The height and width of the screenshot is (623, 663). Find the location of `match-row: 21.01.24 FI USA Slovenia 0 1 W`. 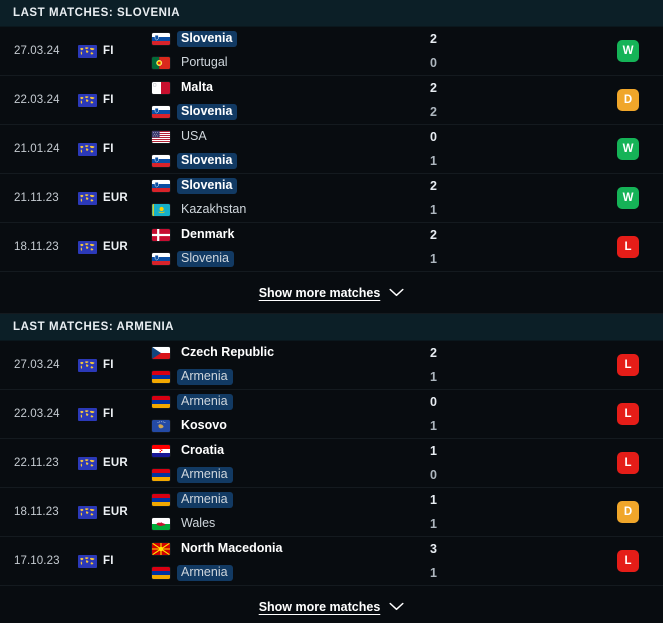

match-row: 21.01.24 FI USA Slovenia 0 1 W is located at coordinates (331, 149).